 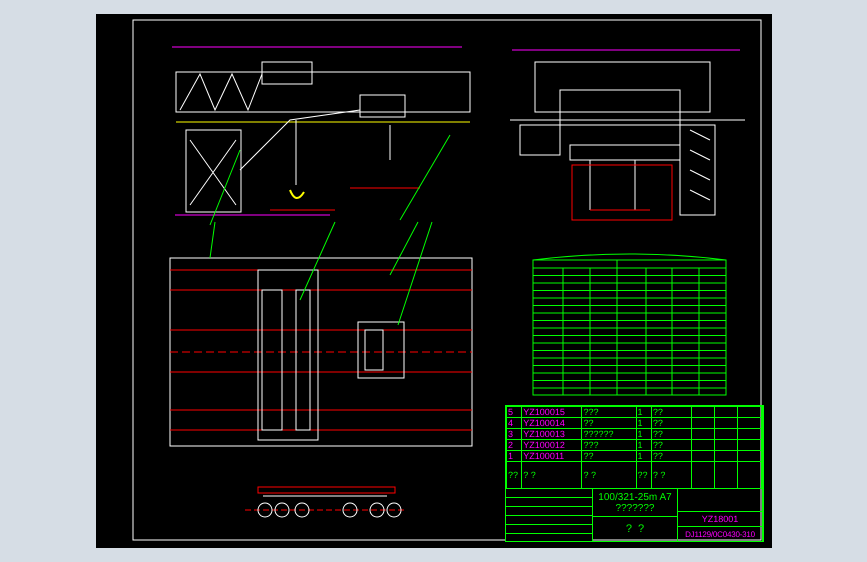 What do you see at coordinates (514, 456) in the screenshot?
I see `item-number: 1` at bounding box center [514, 456].